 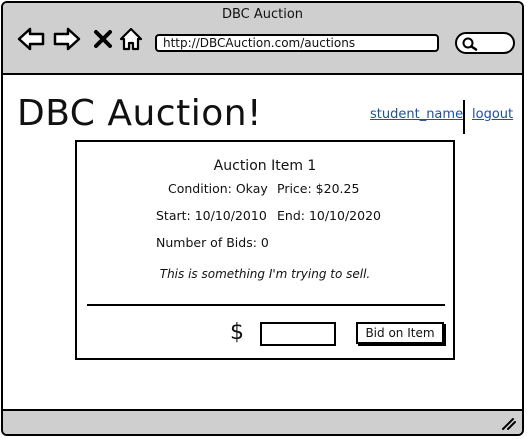 I want to click on forward-button, so click(x=67, y=39).